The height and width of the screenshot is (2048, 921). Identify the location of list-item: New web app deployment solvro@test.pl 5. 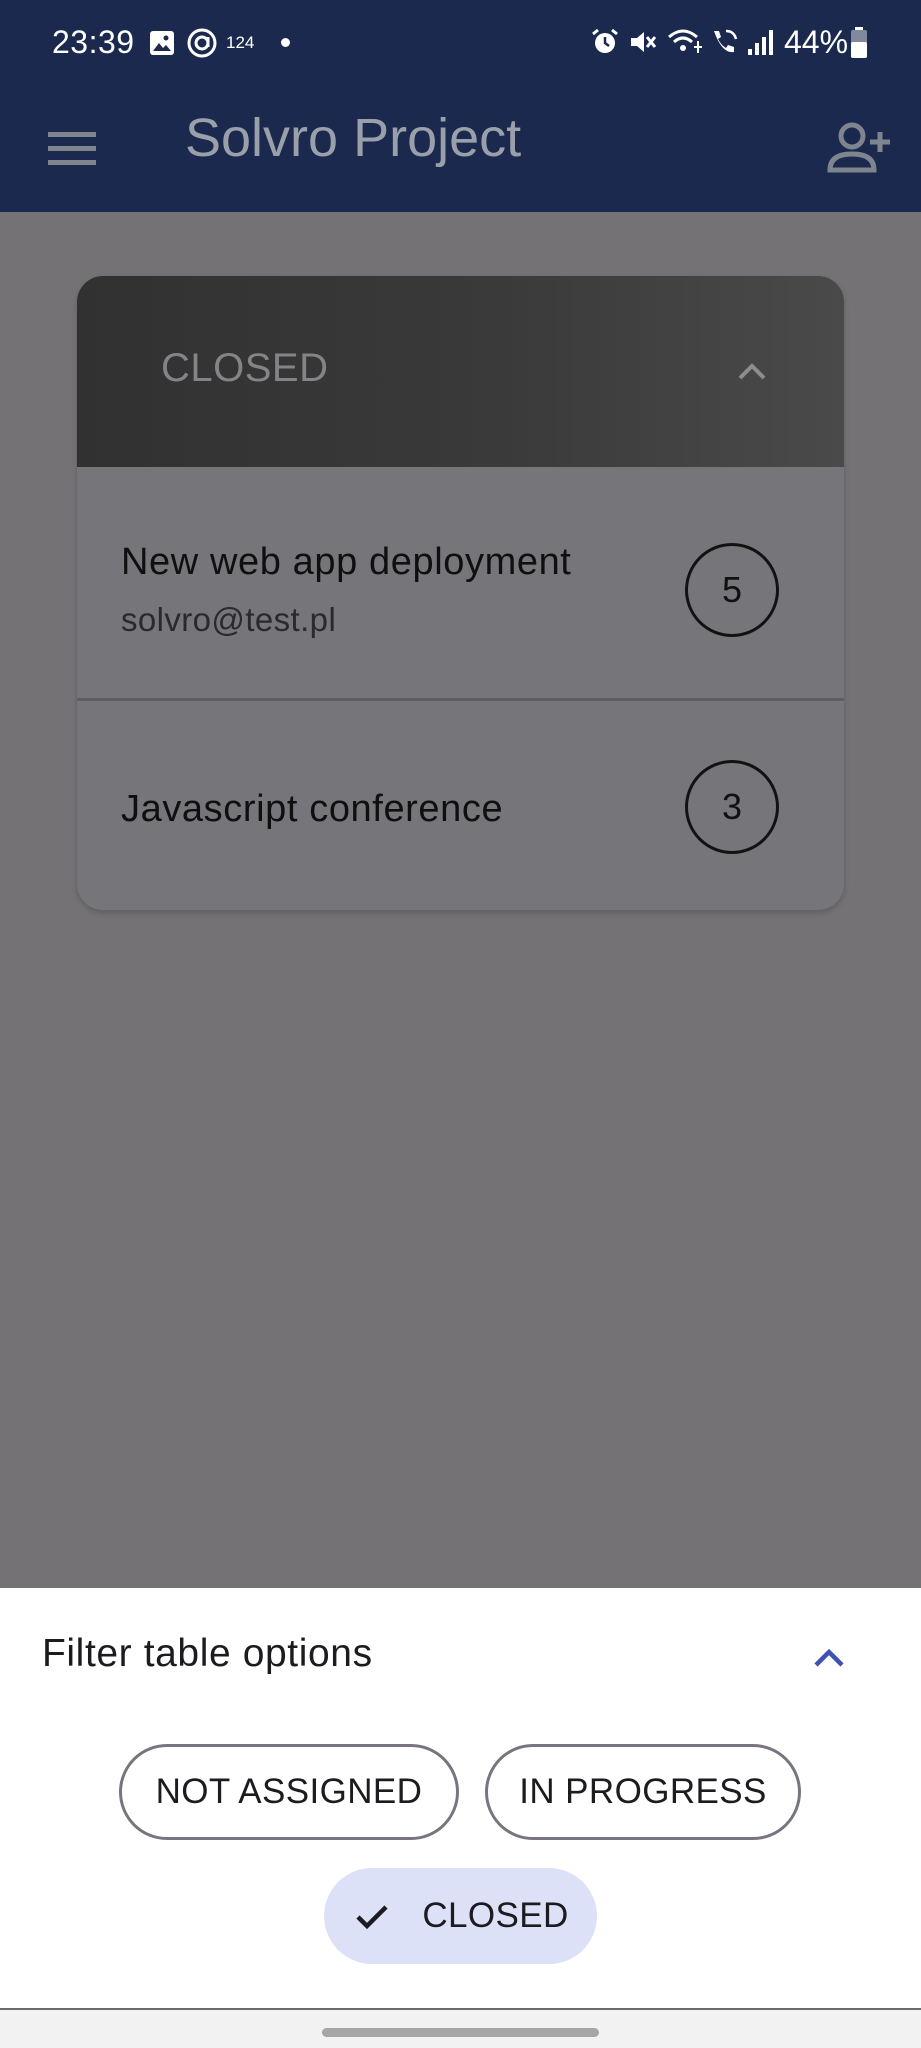
(460, 584).